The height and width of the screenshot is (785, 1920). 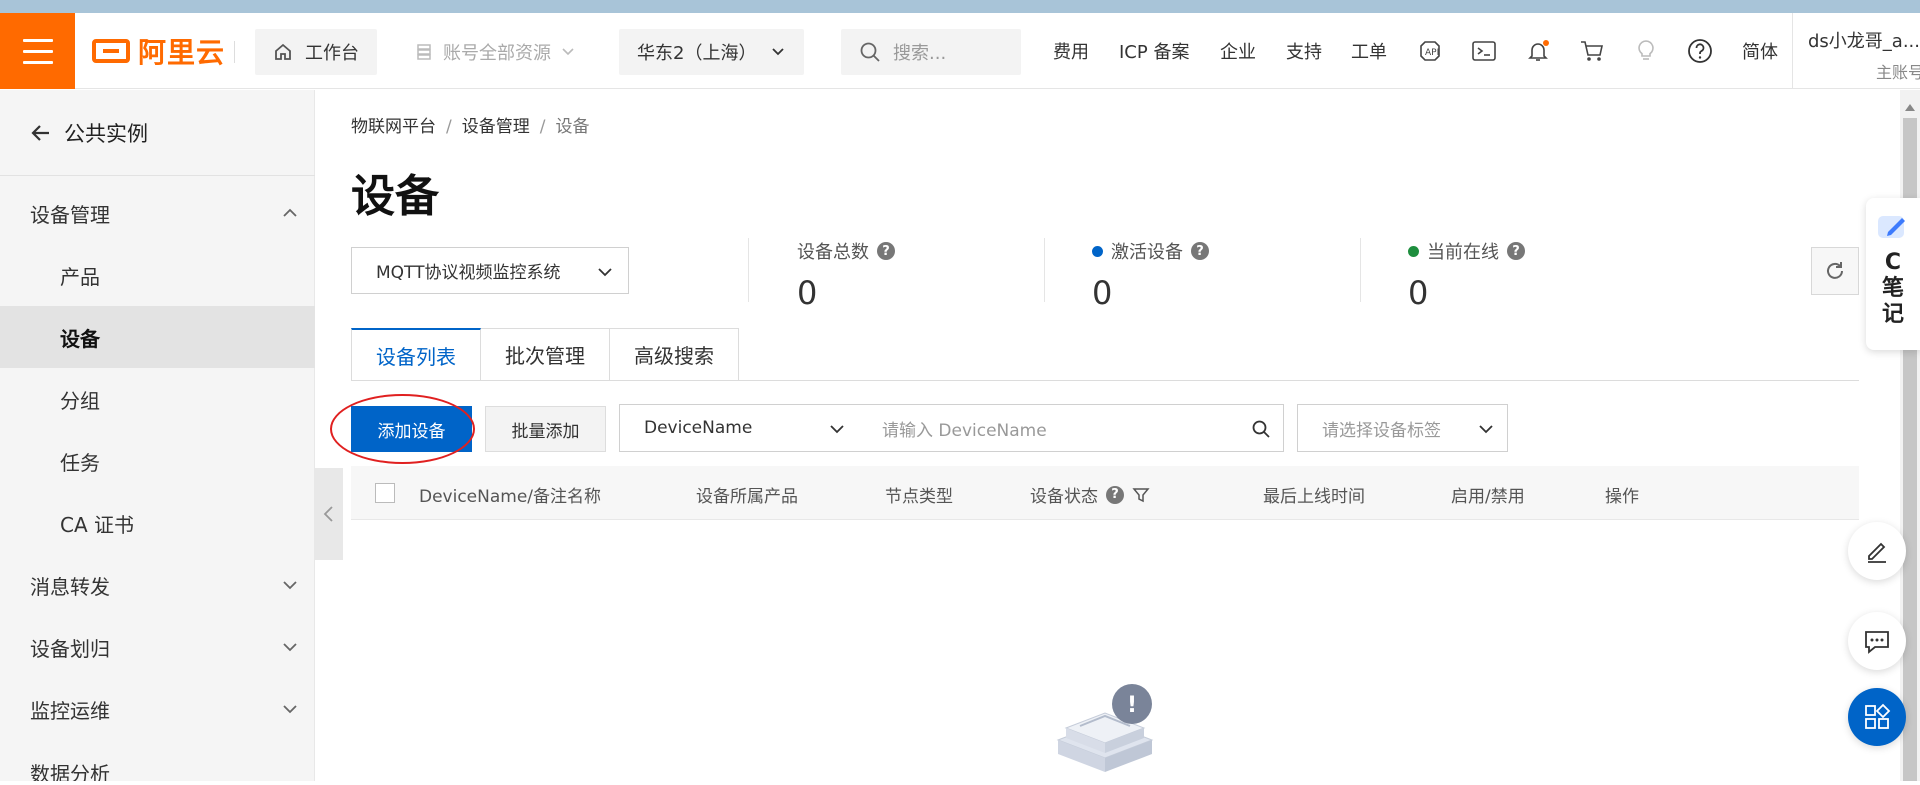 What do you see at coordinates (411, 429) in the screenshot?
I see `add-device-button: 添加设备` at bounding box center [411, 429].